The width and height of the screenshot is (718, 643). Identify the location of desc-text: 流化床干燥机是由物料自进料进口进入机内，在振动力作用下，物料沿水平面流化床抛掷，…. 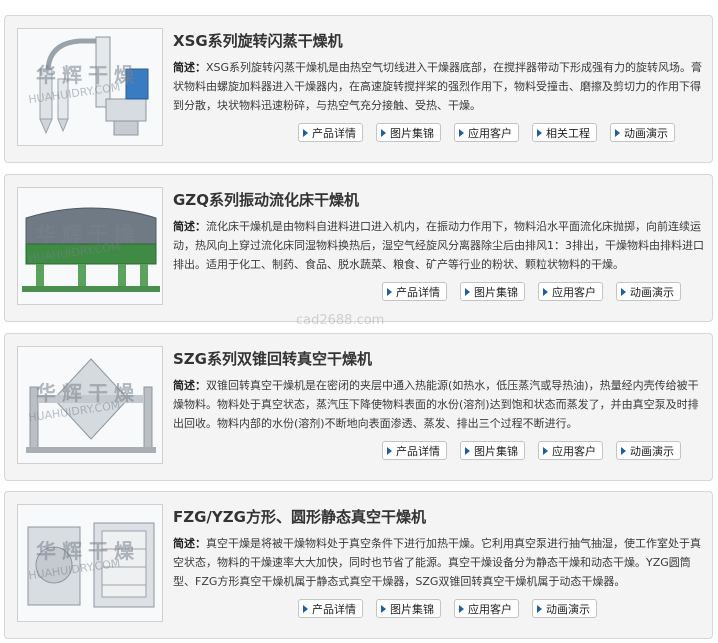
(438, 245).